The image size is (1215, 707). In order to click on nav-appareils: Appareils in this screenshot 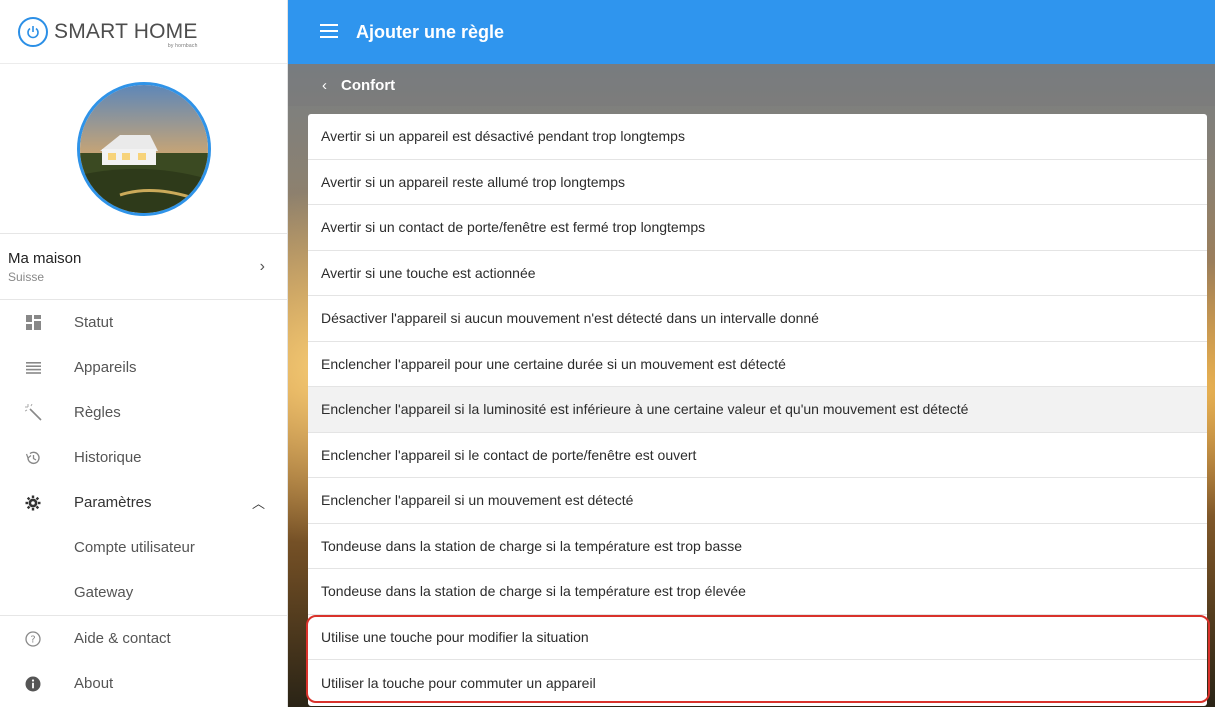, I will do `click(143, 367)`.